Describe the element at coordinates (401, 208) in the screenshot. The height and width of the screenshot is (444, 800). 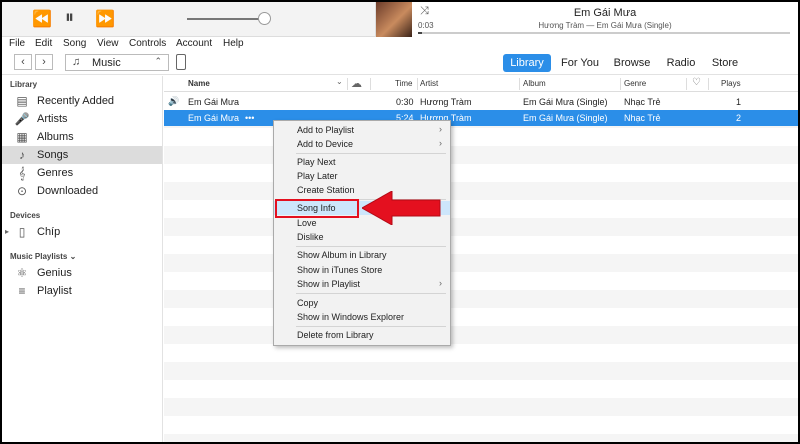
I see `red-arrow-icon` at that location.